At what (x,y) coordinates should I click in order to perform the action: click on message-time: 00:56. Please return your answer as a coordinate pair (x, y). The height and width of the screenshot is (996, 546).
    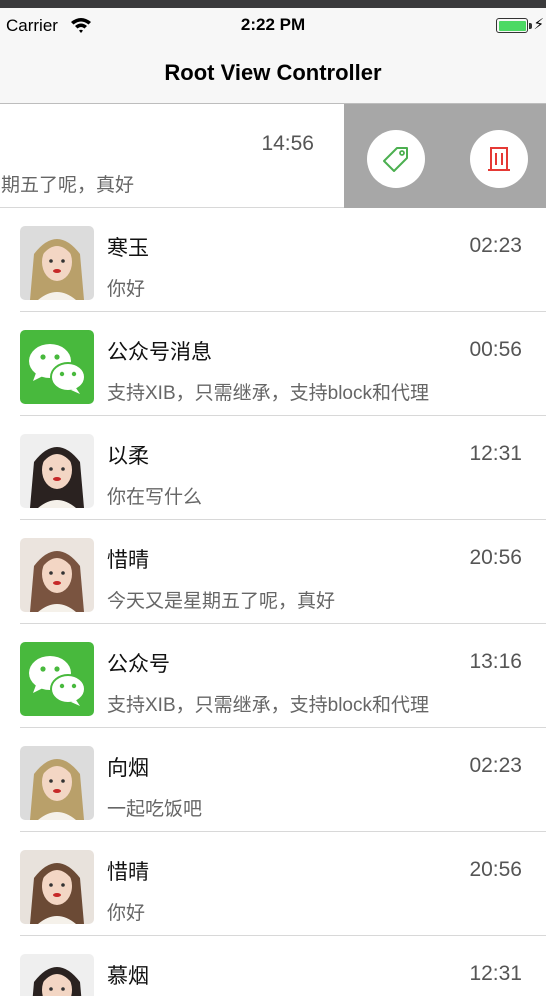
    Looking at the image, I should click on (495, 349).